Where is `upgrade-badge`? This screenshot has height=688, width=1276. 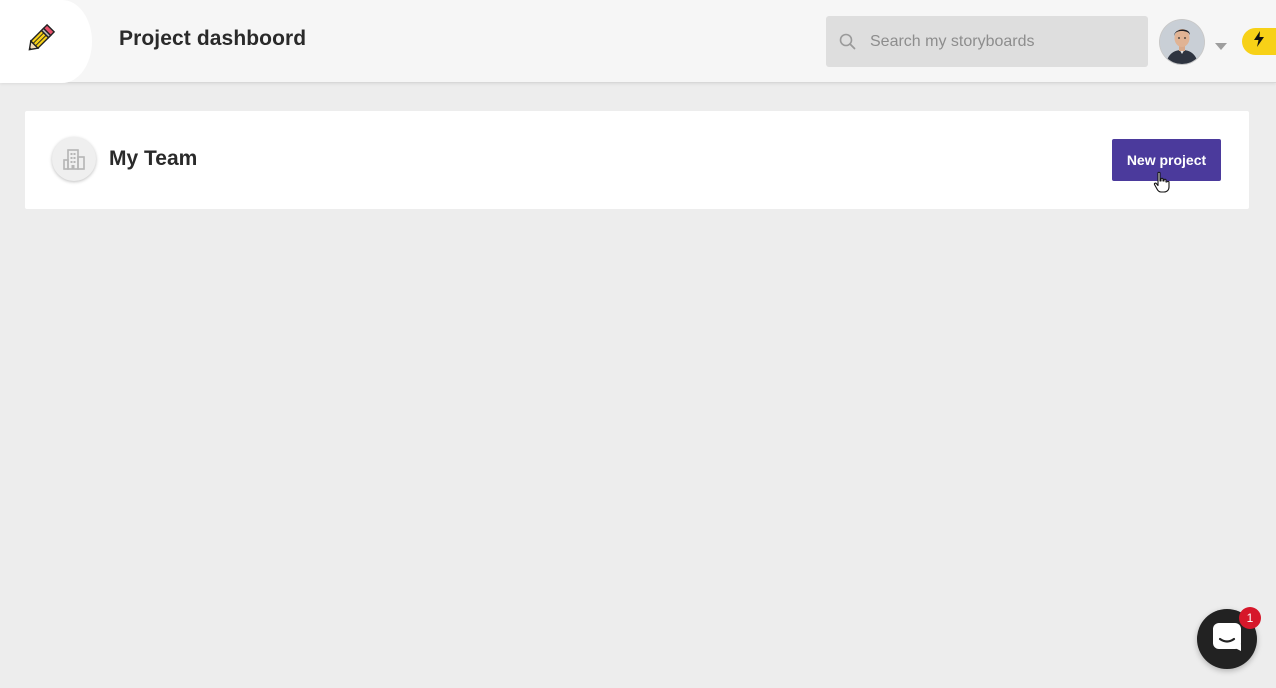
upgrade-badge is located at coordinates (1259, 41).